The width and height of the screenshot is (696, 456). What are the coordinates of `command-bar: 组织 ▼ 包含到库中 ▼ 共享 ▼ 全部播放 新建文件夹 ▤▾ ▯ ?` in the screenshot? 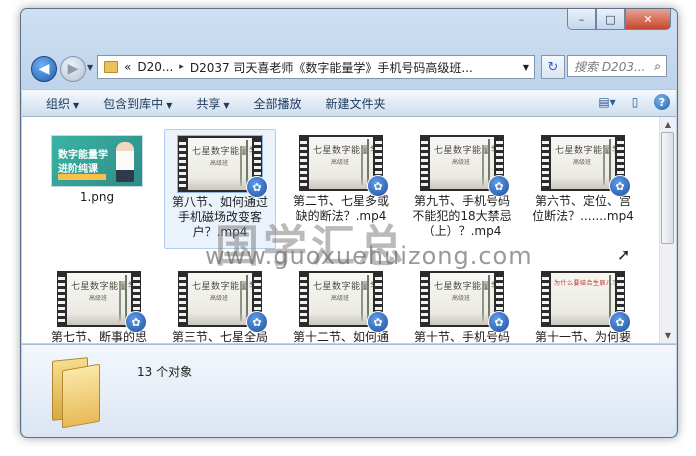 It's located at (349, 103).